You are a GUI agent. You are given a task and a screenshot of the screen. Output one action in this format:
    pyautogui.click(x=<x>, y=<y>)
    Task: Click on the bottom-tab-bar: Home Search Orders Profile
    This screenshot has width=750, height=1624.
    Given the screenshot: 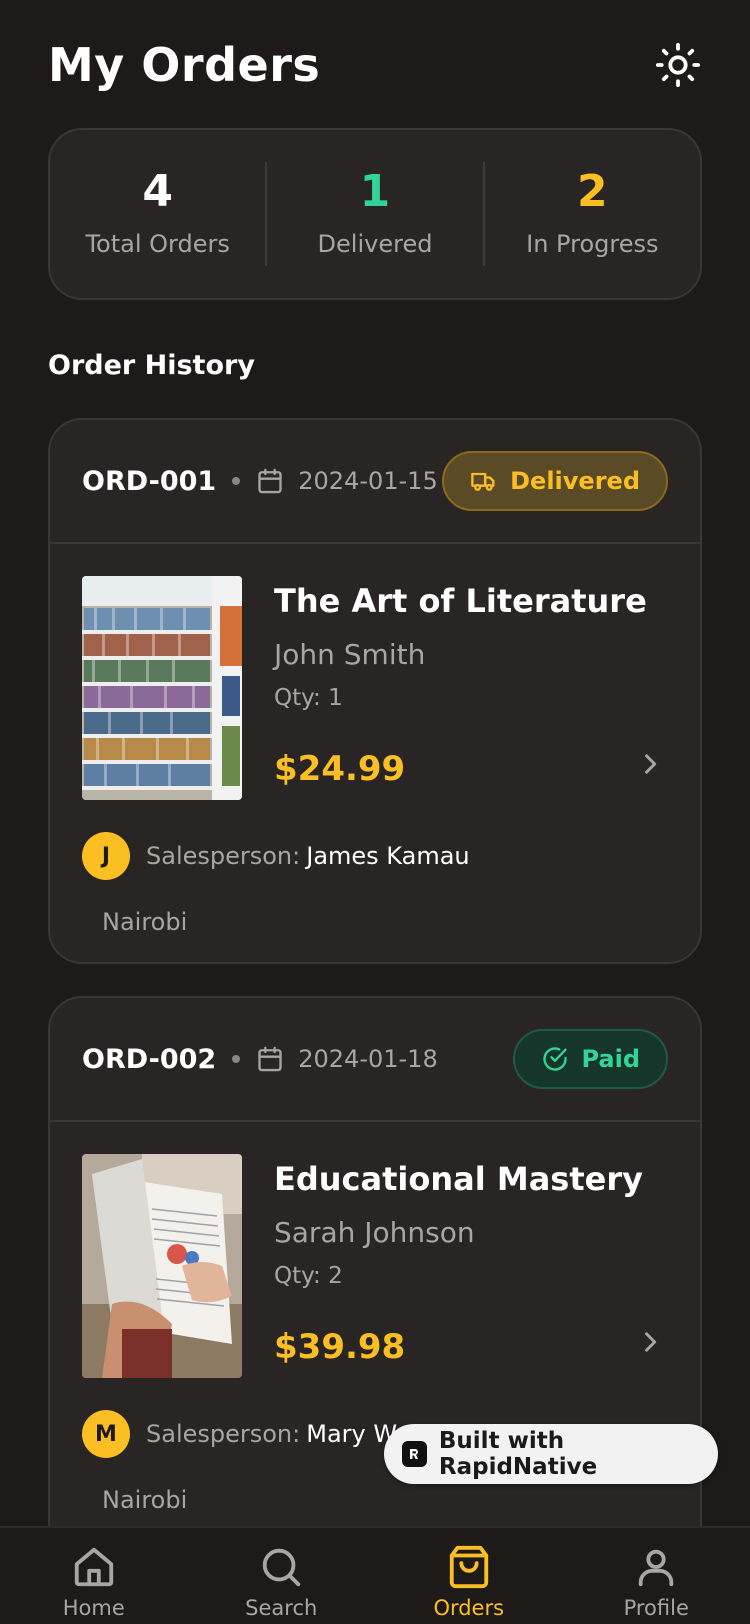 What is the action you would take?
    pyautogui.click(x=375, y=1575)
    